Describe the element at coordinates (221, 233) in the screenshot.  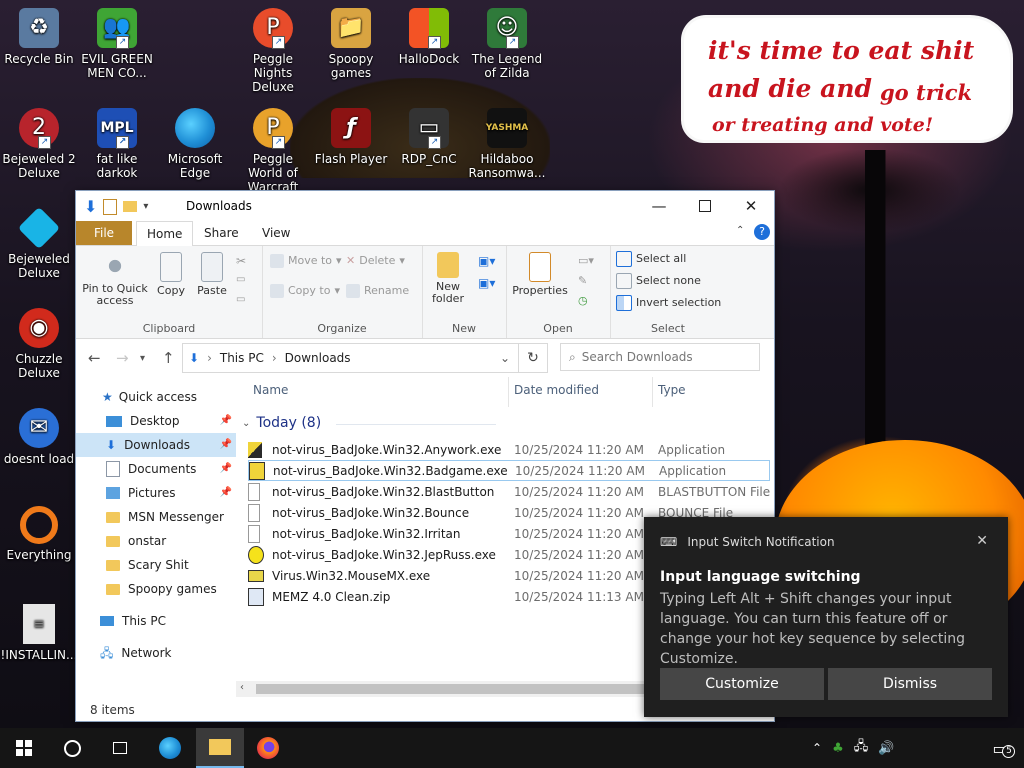
I see `tab-share: Share` at that location.